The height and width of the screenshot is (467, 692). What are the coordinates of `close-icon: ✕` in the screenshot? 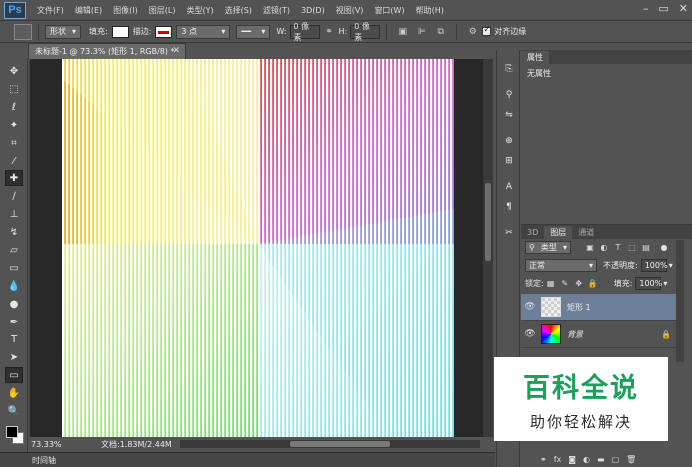 It's located at (176, 51).